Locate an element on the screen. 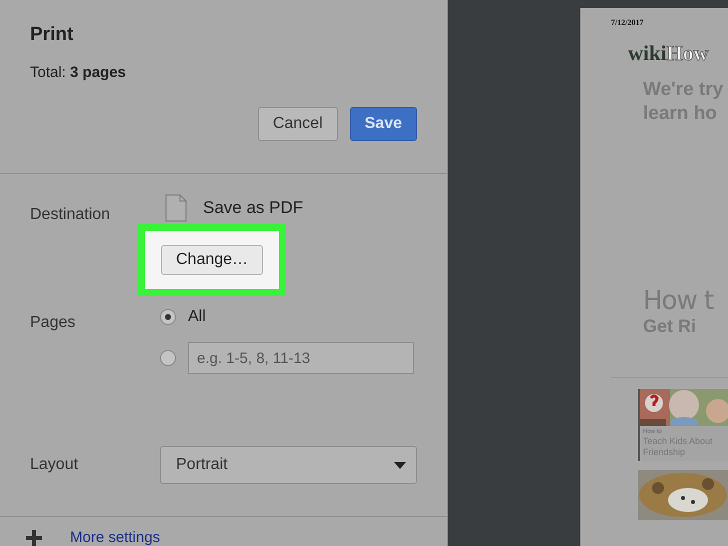  setting-label: Layout is located at coordinates (55, 465).